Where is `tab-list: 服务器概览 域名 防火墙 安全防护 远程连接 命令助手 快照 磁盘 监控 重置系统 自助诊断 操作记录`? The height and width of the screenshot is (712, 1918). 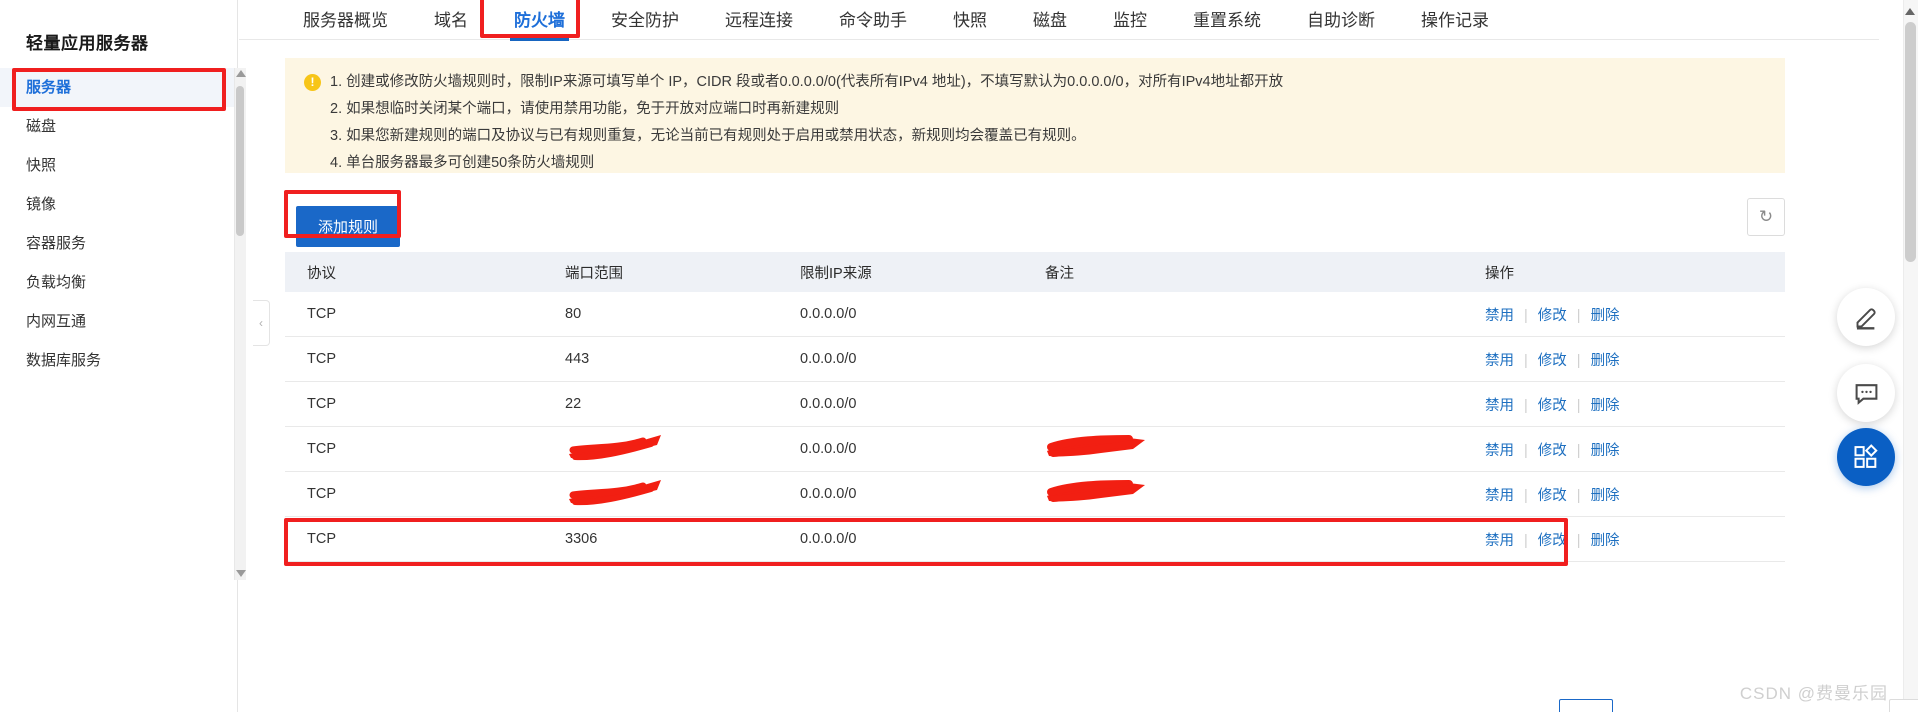
tab-list: 服务器概览 域名 防火墙 安全防护 远程连接 命令助手 快照 磁盘 监控 重置系统 自助诊断 操作记录 is located at coordinates (896, 20).